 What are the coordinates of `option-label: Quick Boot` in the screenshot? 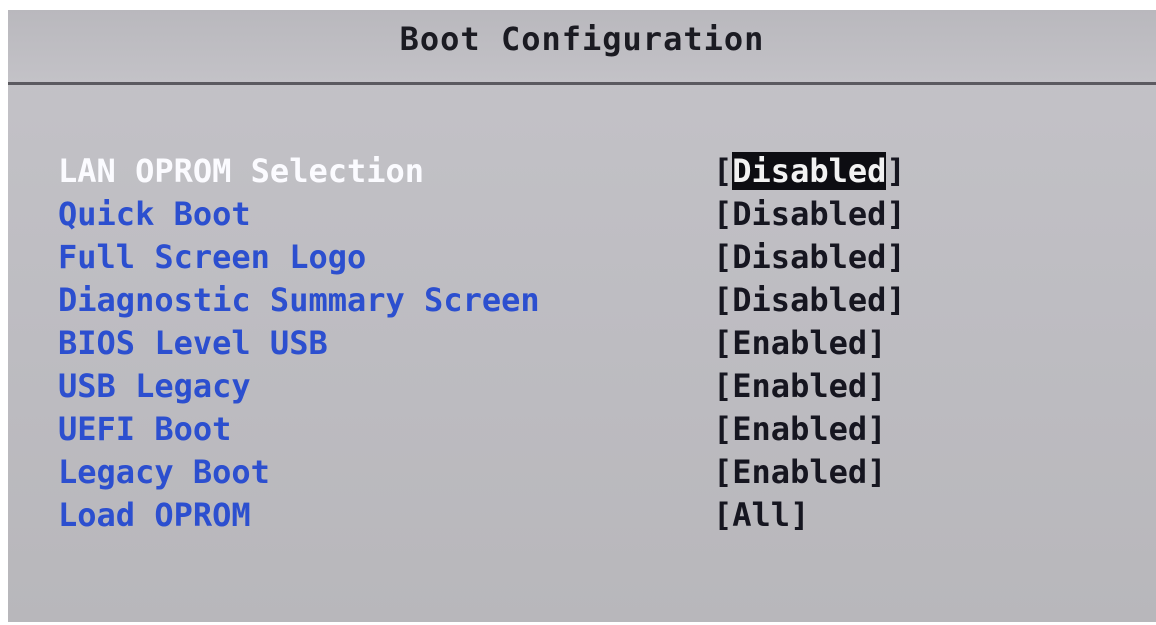 It's located at (154, 214).